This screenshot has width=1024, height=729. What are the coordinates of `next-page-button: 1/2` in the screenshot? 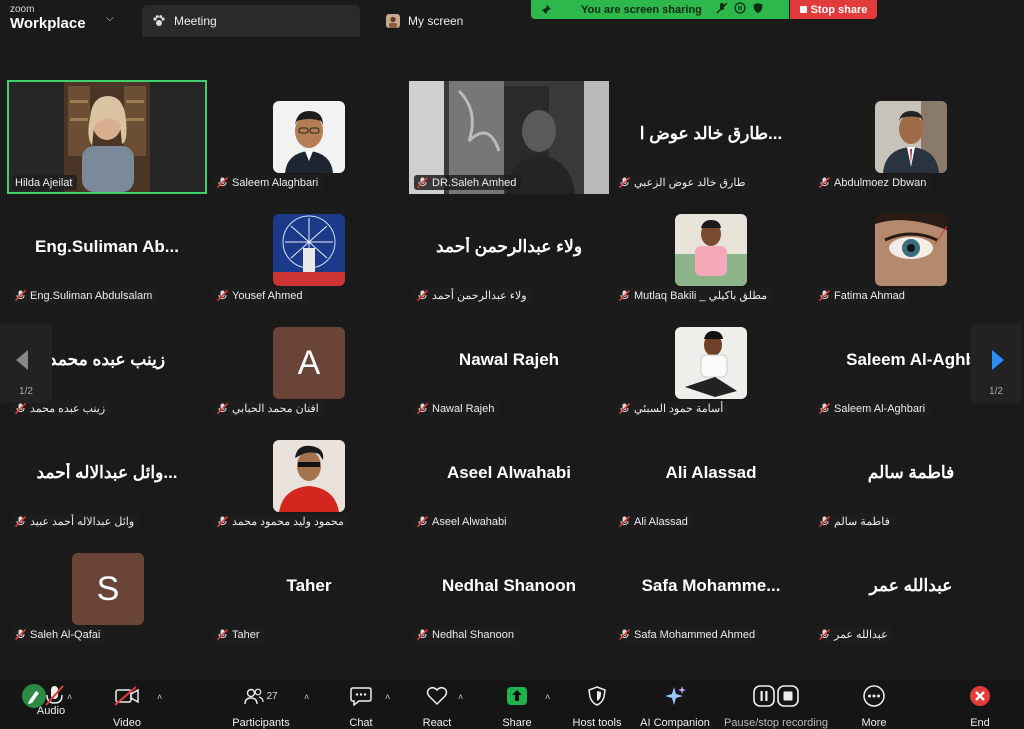 It's located at (996, 363).